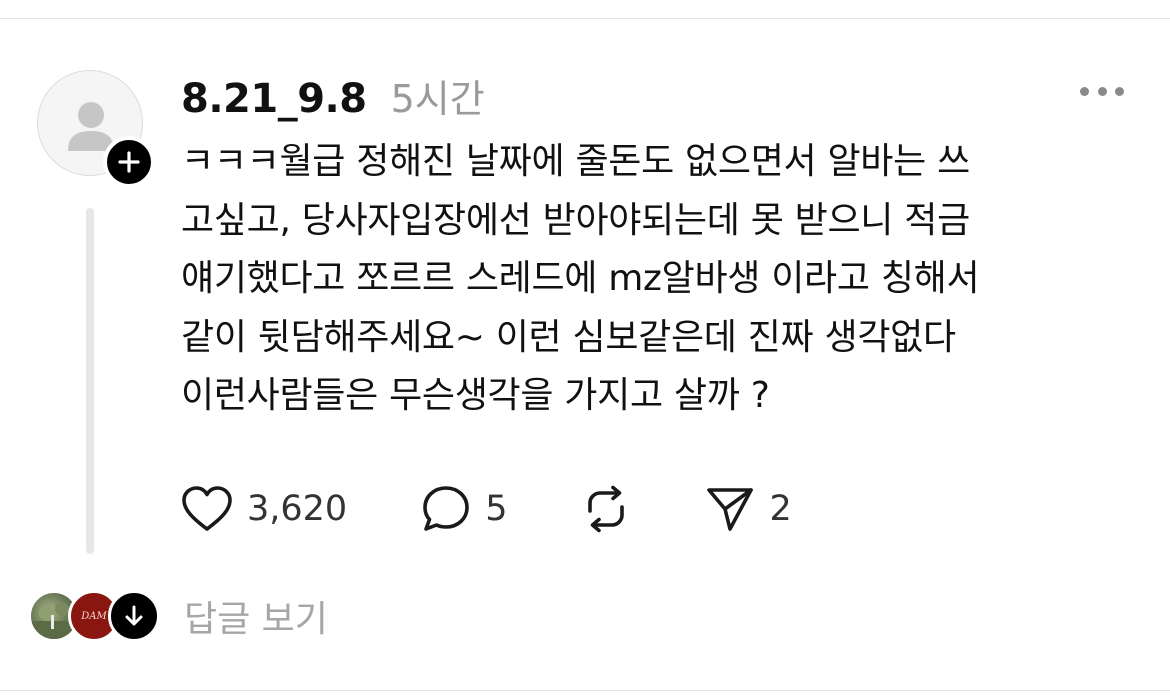 This screenshot has height=697, width=1170. Describe the element at coordinates (207, 508) in the screenshot. I see `heart-icon` at that location.